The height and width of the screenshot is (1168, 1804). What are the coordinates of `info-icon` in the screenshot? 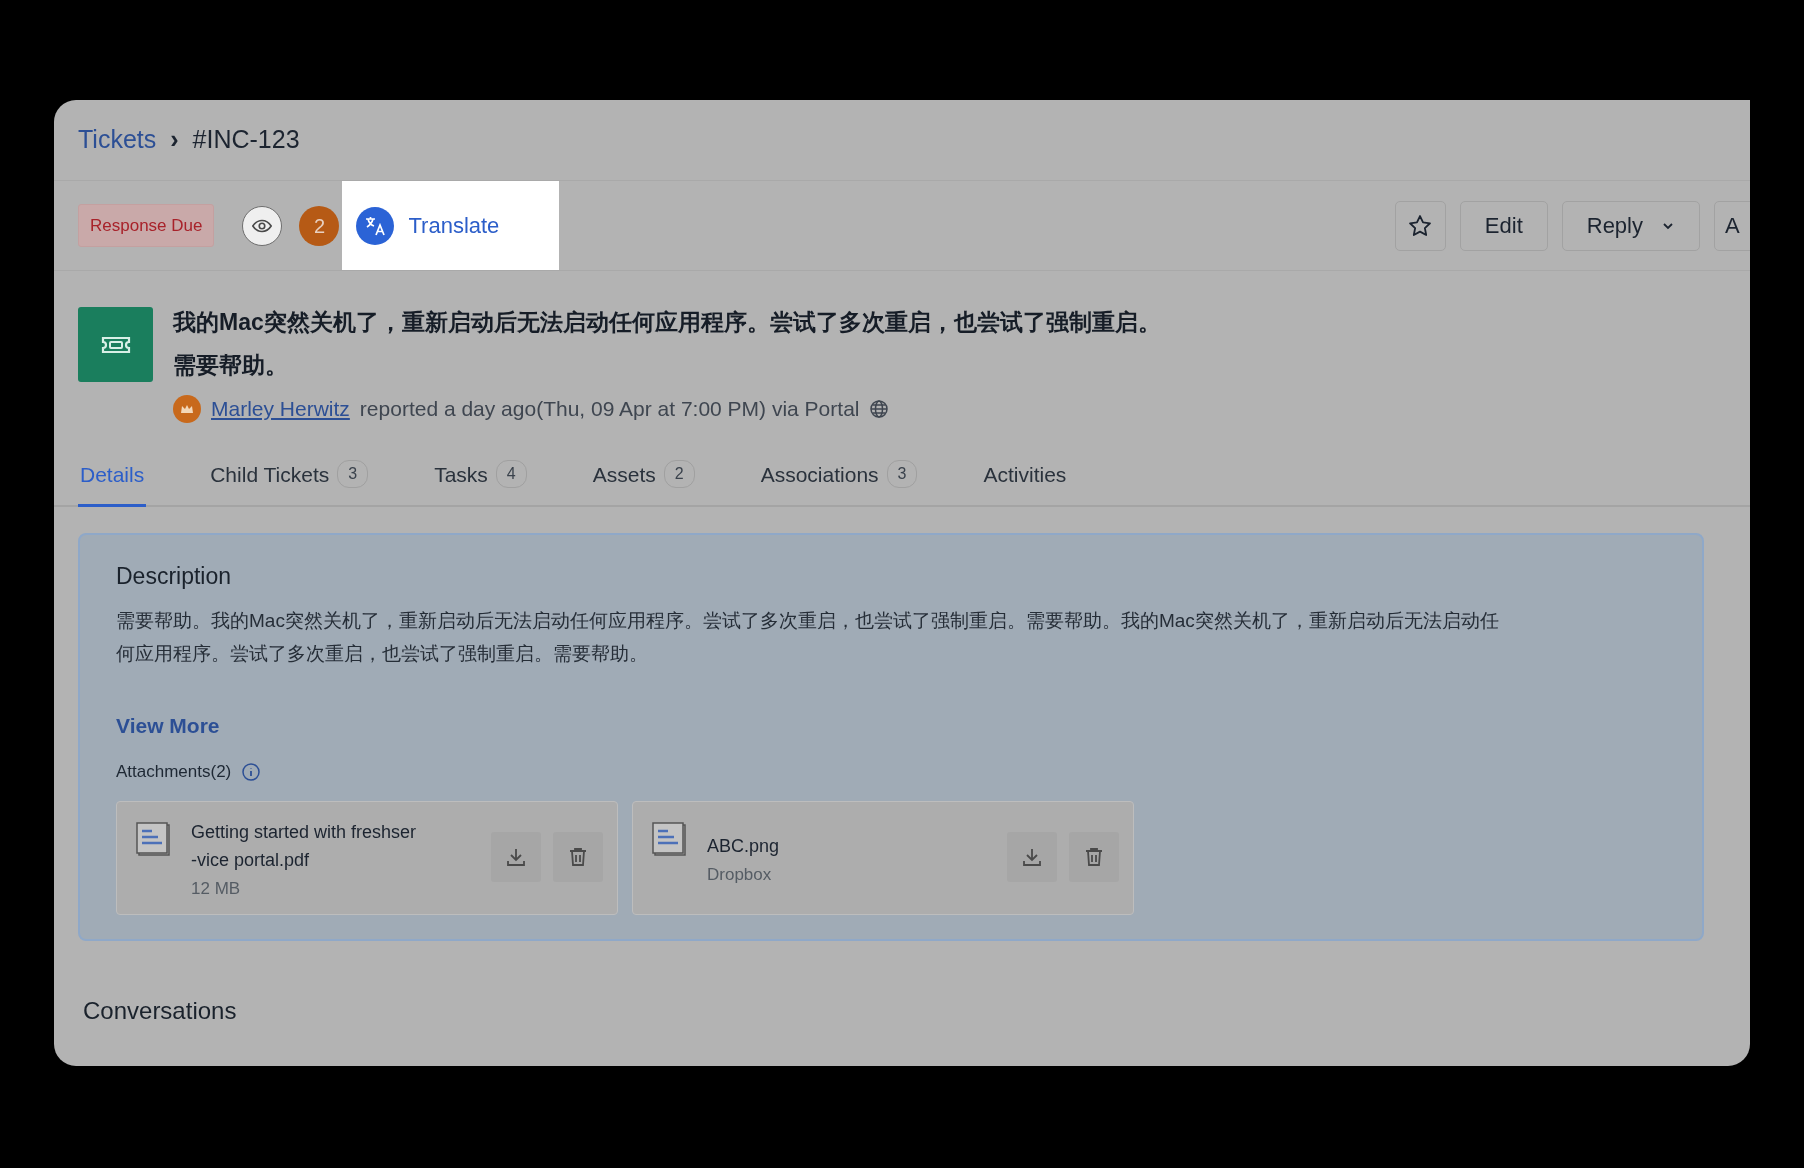 It's located at (251, 771).